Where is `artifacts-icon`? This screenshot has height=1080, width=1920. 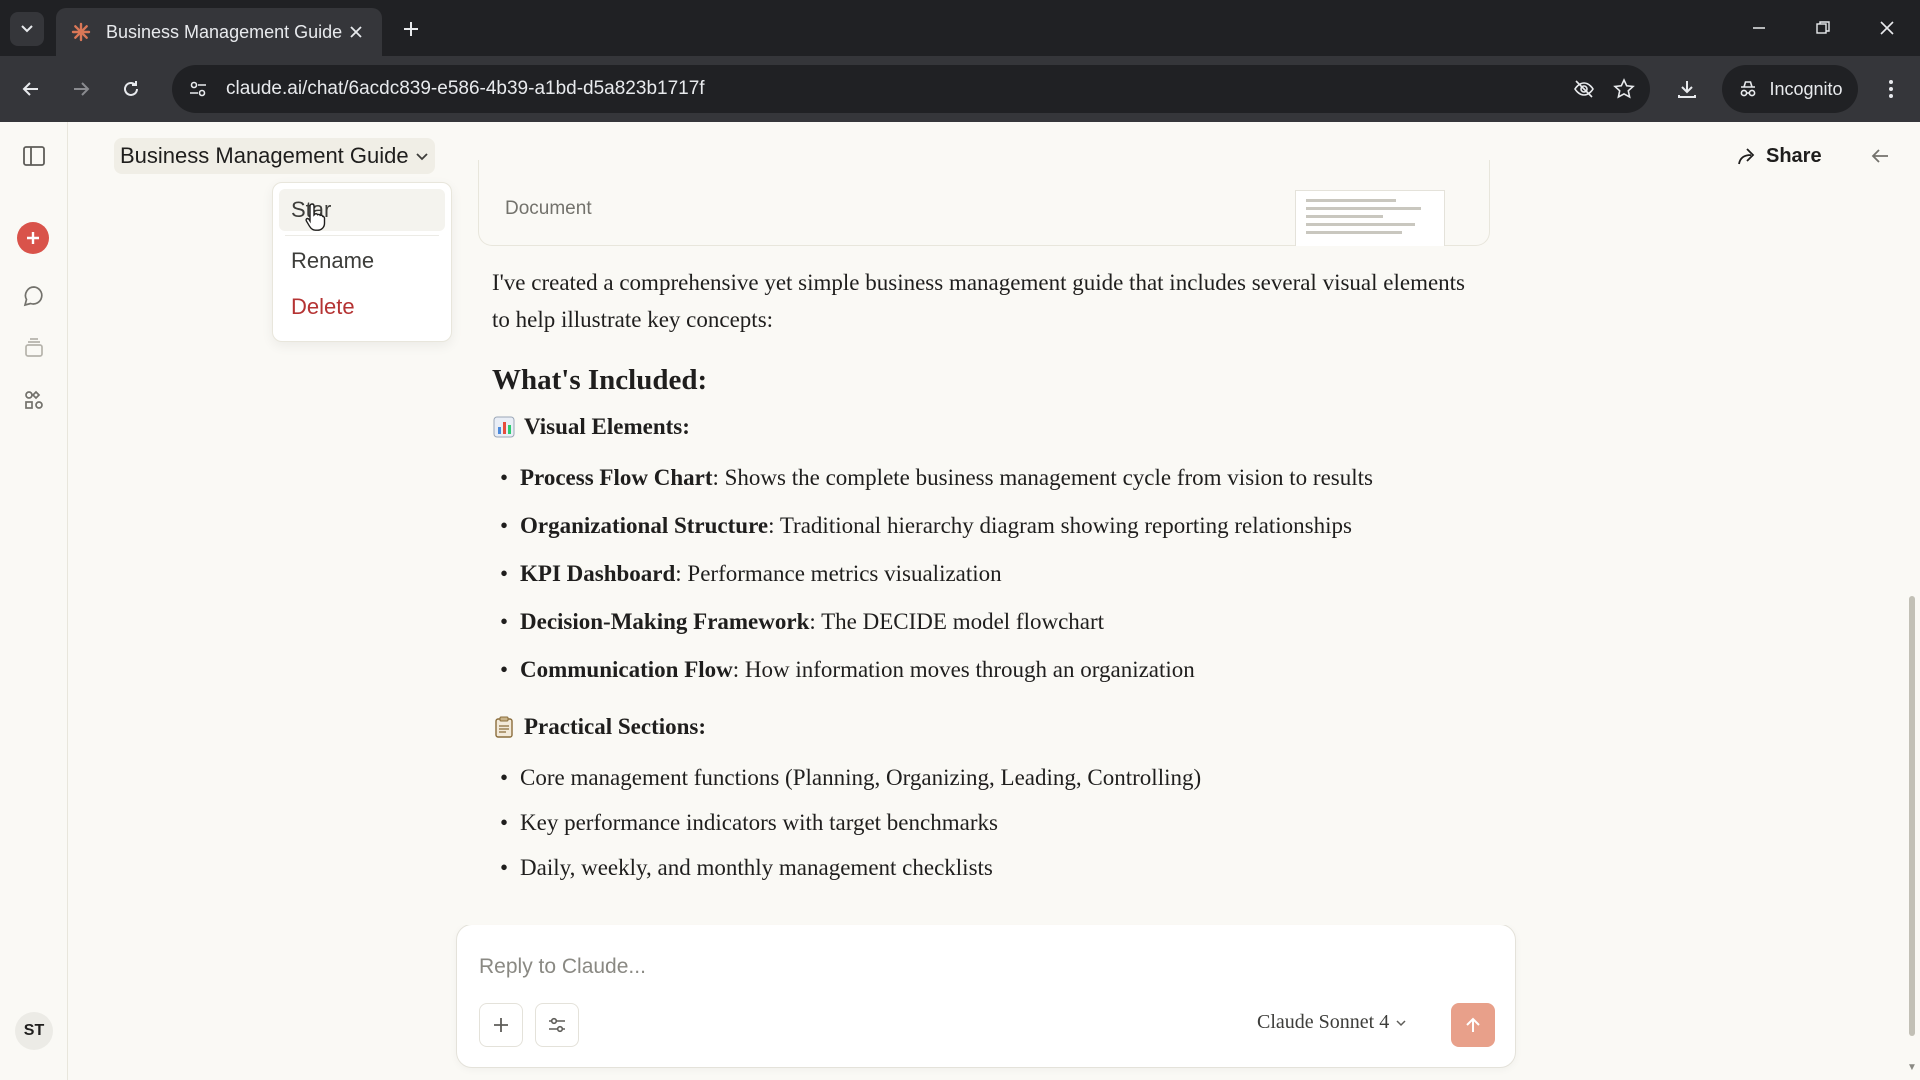
artifacts-icon is located at coordinates (34, 399).